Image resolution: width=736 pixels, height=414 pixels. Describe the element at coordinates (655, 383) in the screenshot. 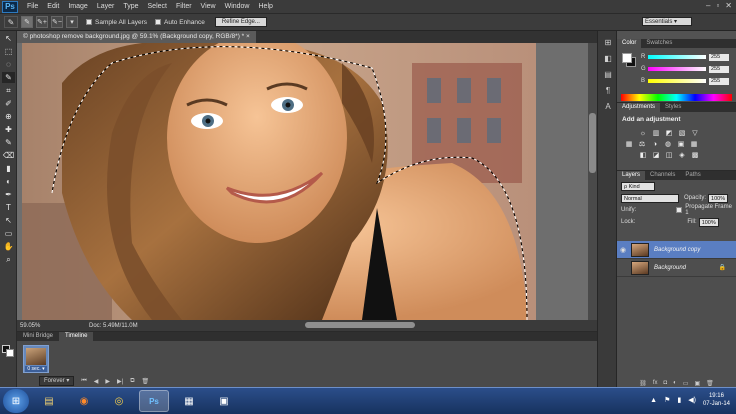

I see `layer-style-icon: fx` at that location.